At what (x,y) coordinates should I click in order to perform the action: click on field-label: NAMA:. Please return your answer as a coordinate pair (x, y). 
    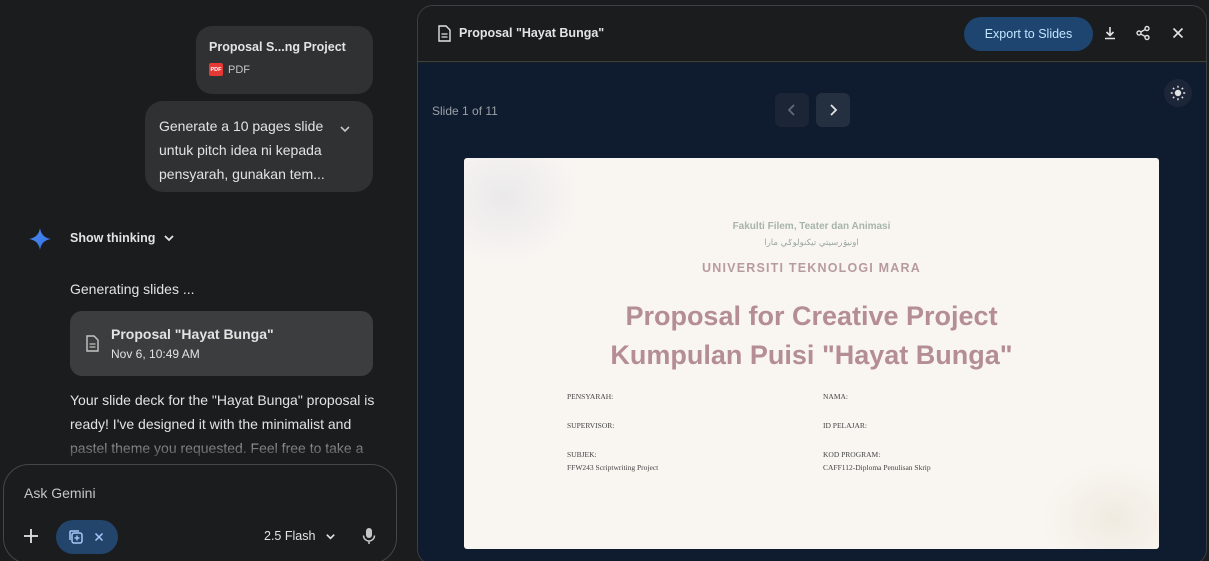
    Looking at the image, I should click on (836, 396).